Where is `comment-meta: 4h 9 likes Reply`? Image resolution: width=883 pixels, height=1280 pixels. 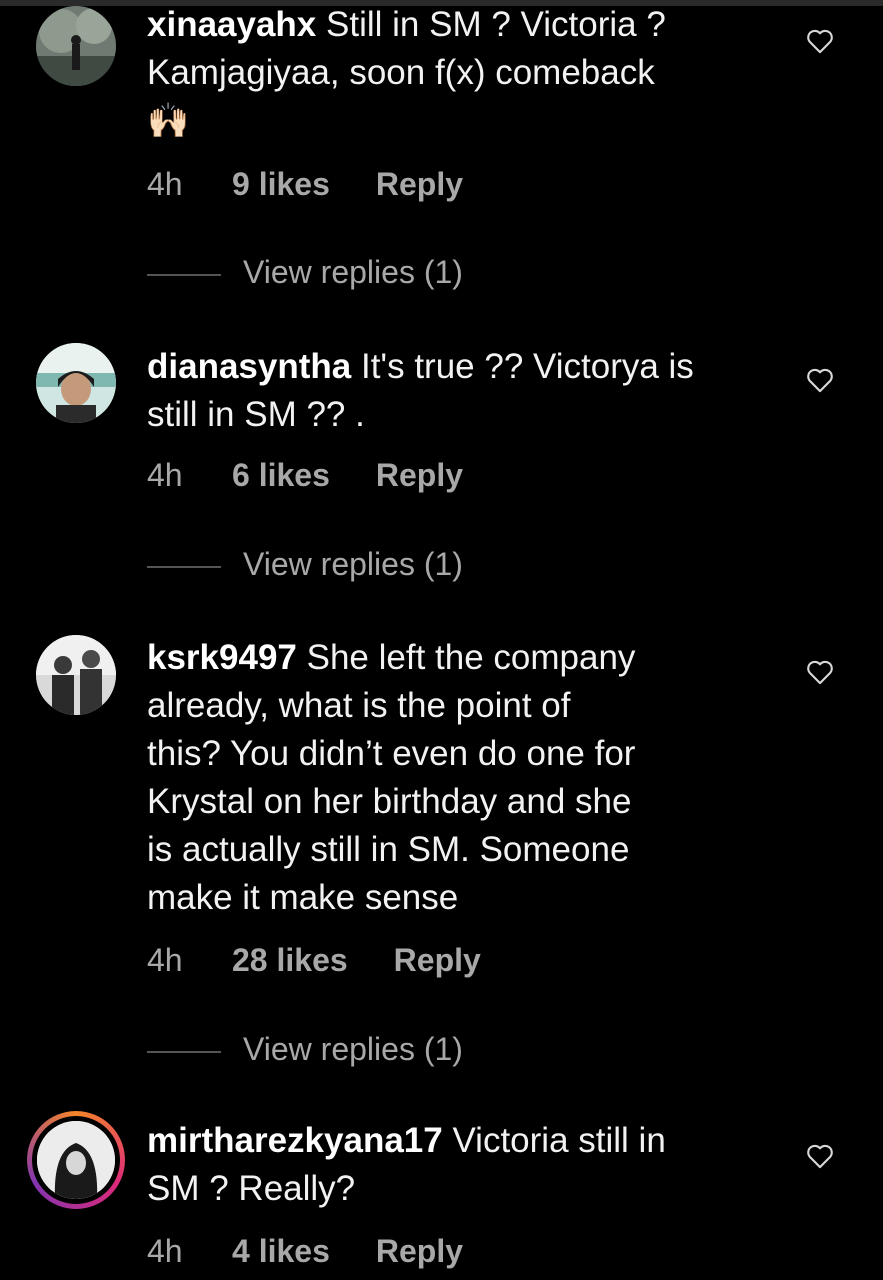 comment-meta: 4h 9 likes Reply is located at coordinates (305, 184).